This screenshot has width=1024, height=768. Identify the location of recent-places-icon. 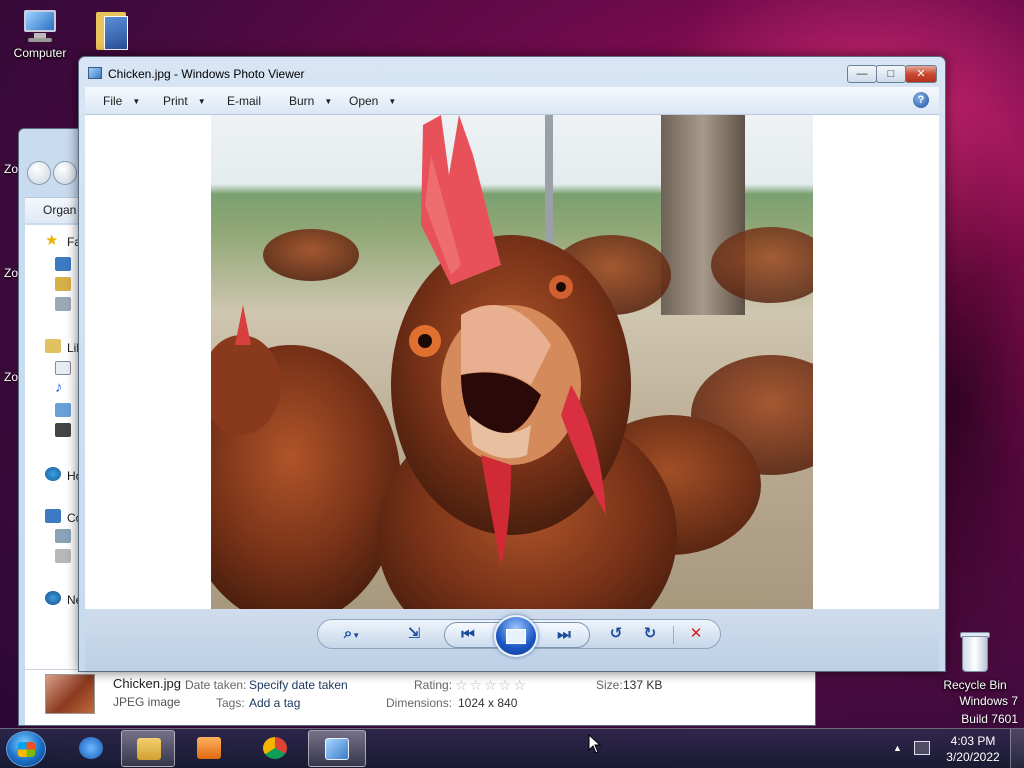
(63, 304).